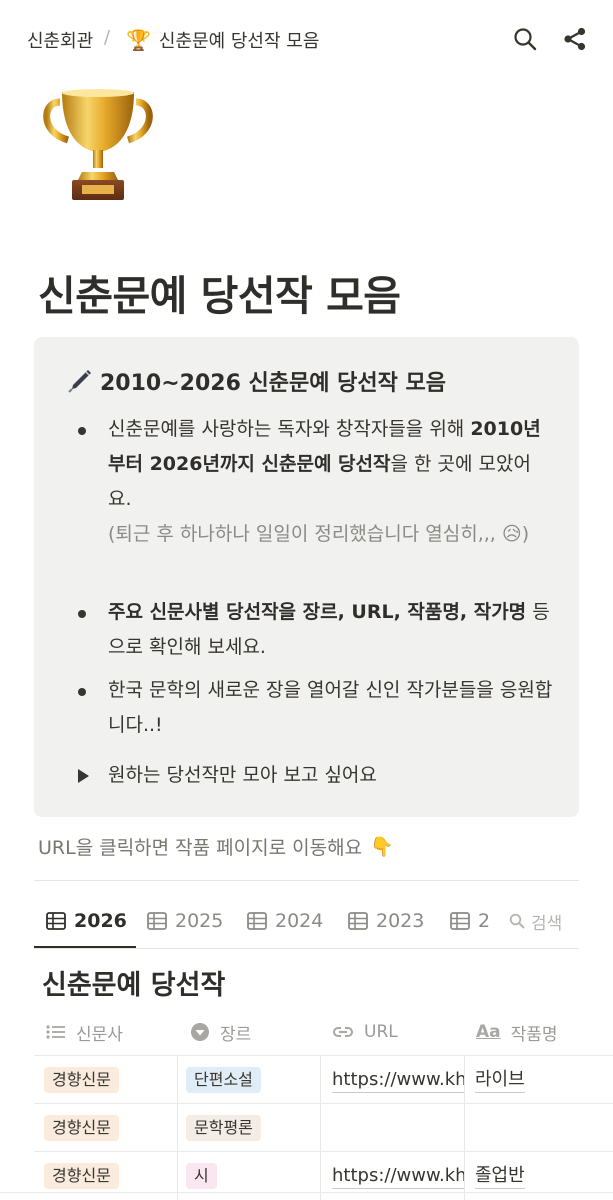 The height and width of the screenshot is (1200, 613). I want to click on genre-tag: 단편소설, so click(223, 1080).